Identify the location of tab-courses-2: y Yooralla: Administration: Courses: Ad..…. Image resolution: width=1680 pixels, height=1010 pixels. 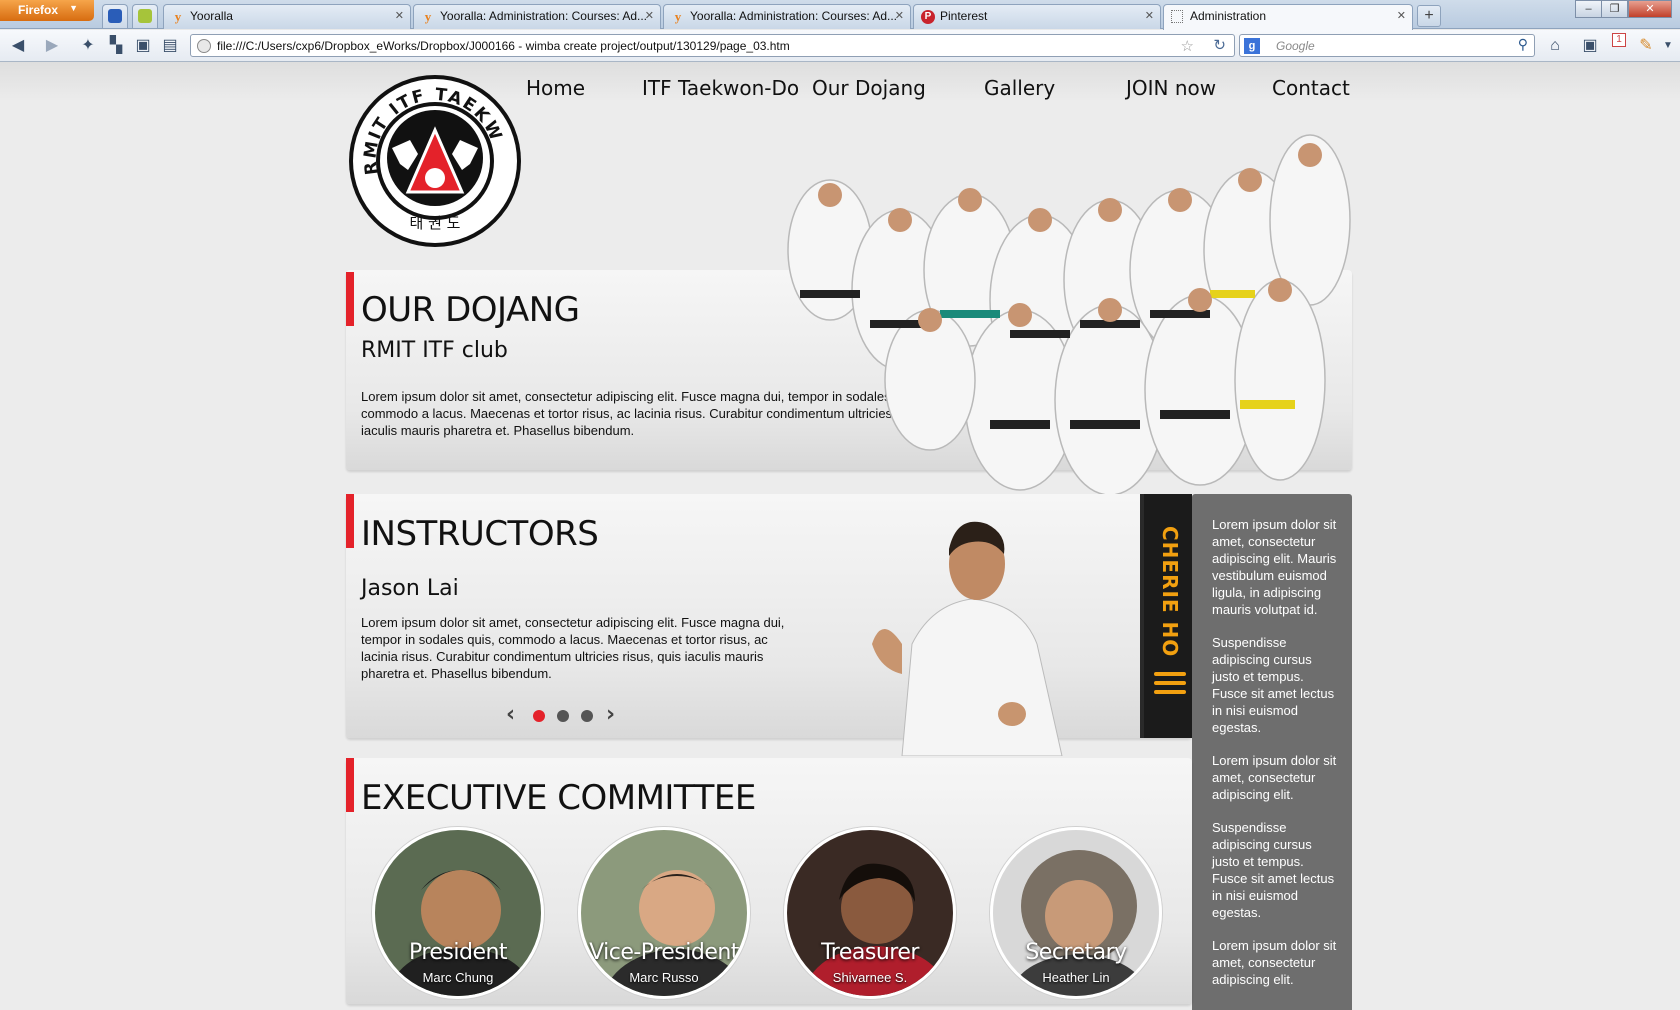
(787, 16).